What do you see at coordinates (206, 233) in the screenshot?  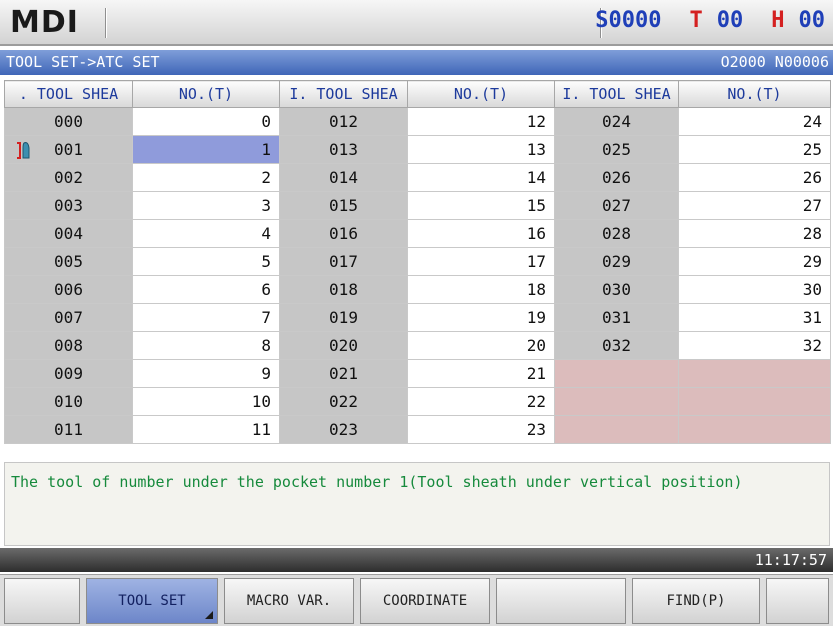 I see `tool-number-cell: 4` at bounding box center [206, 233].